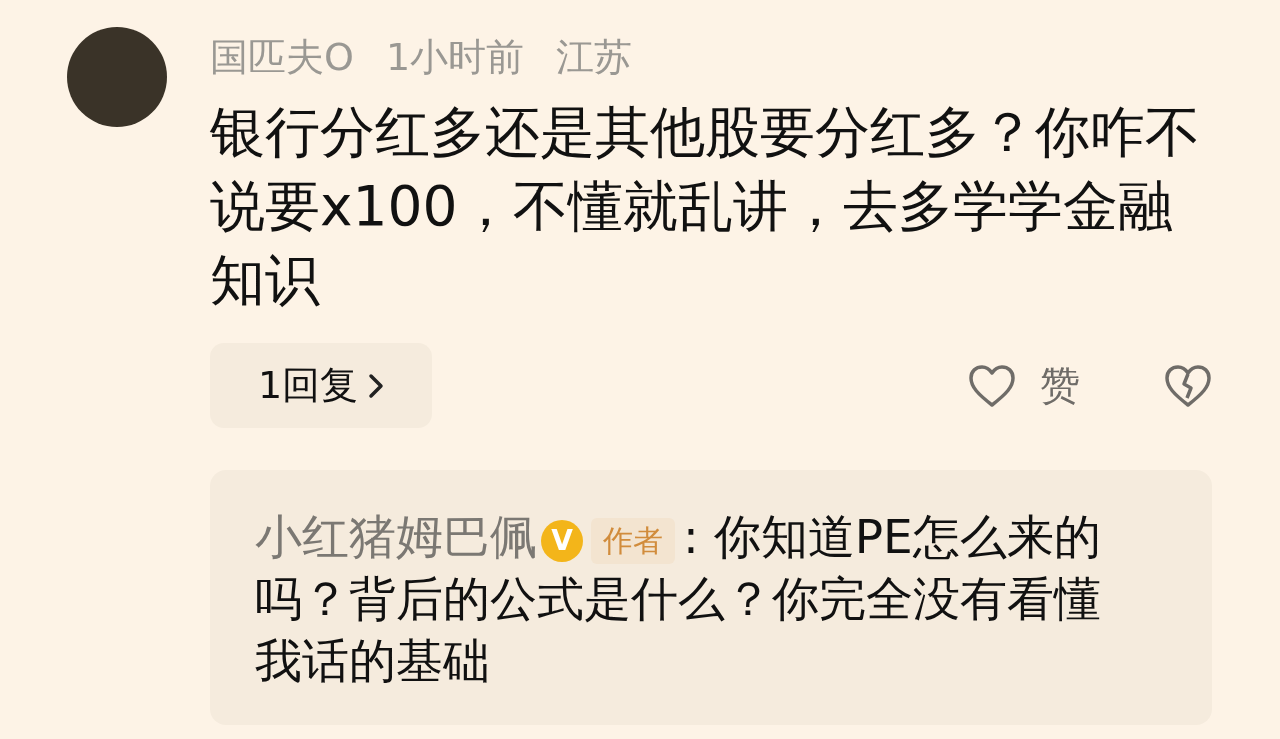 The height and width of the screenshot is (739, 1280). Describe the element at coordinates (1060, 385) in the screenshot. I see `like-label: 赞` at that location.